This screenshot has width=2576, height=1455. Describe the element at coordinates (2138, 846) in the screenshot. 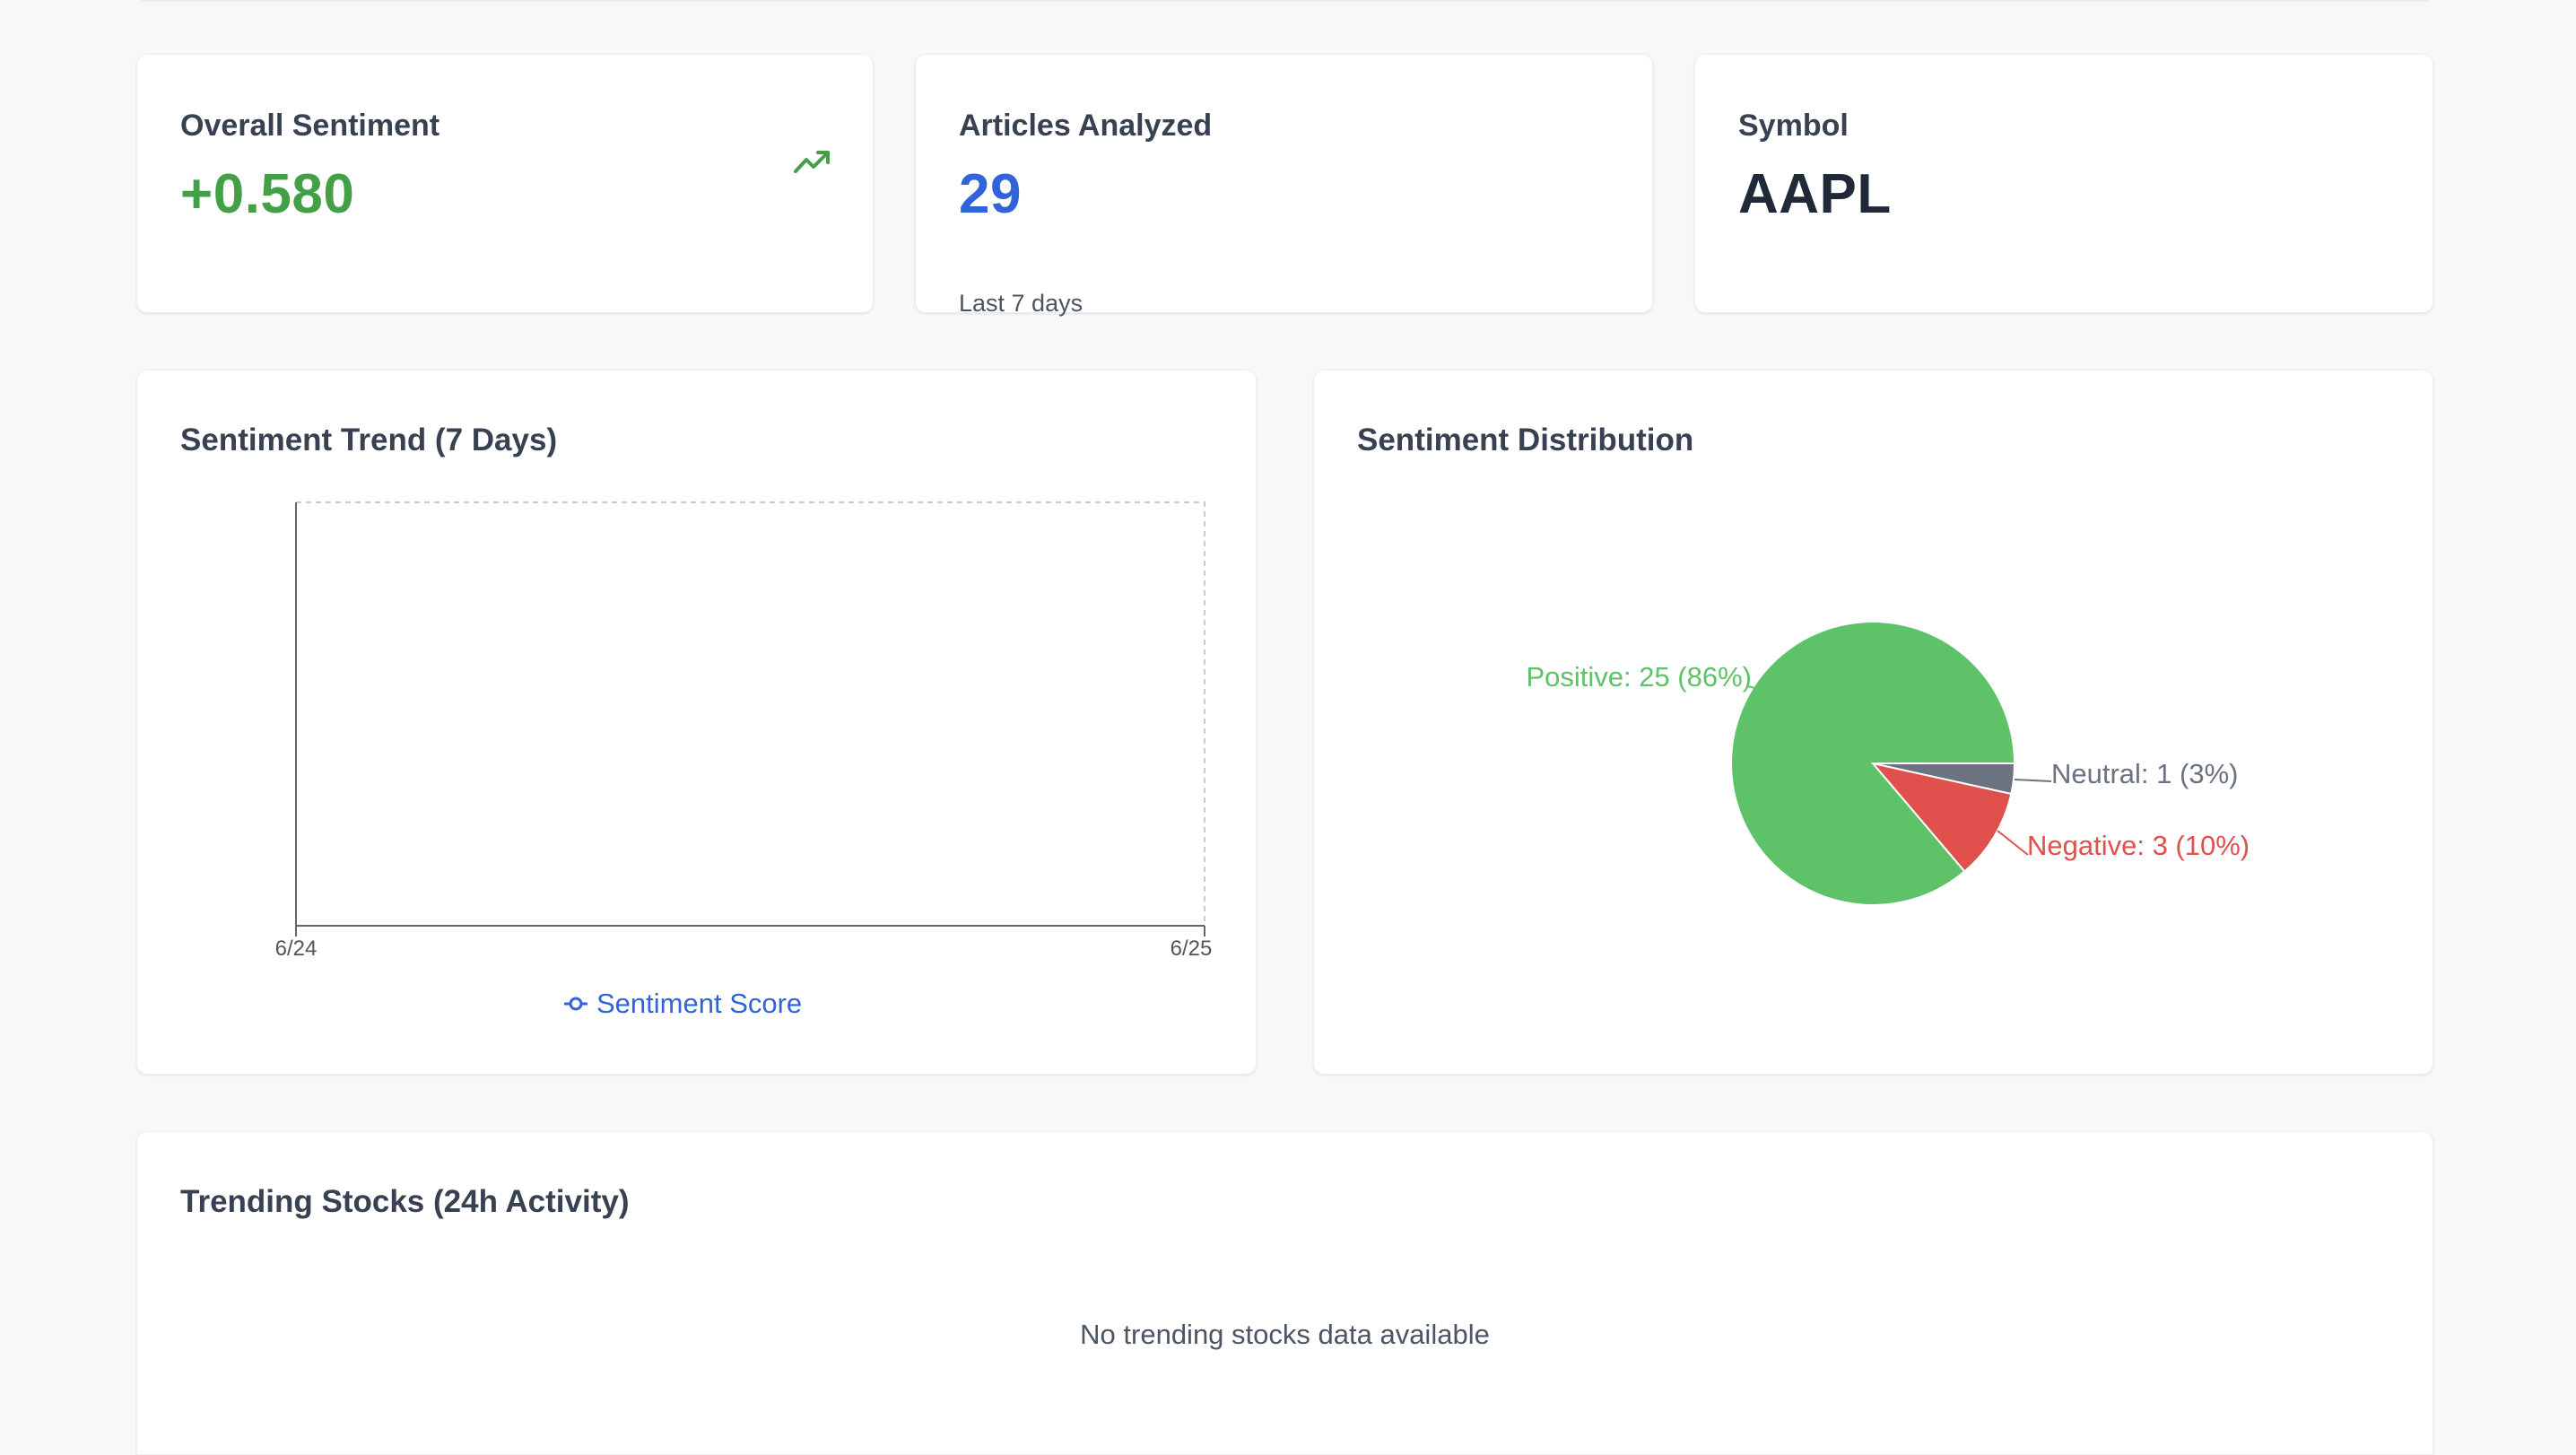

I see `pie-label-negative: Negative: 3 (10%)` at that location.